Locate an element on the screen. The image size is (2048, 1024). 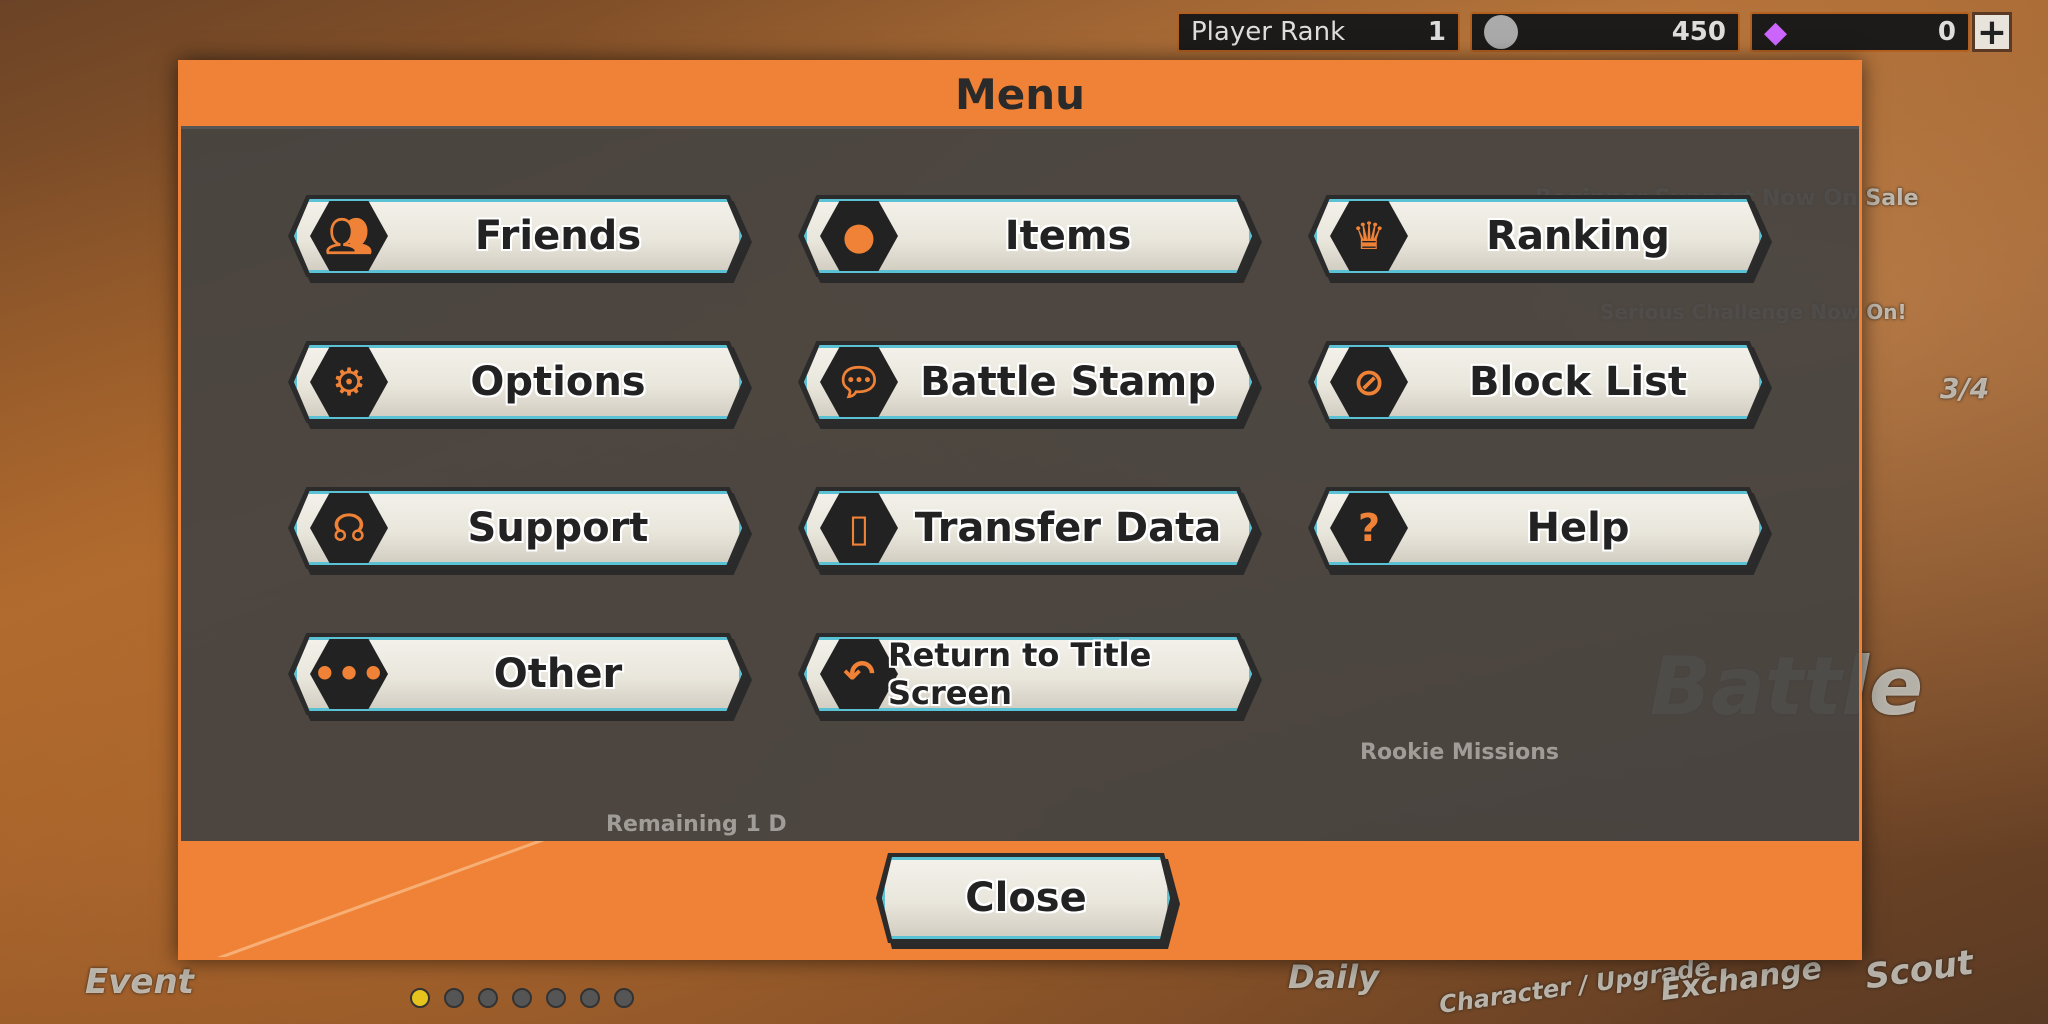
gem-box: ◆ 0 is located at coordinates (1860, 32).